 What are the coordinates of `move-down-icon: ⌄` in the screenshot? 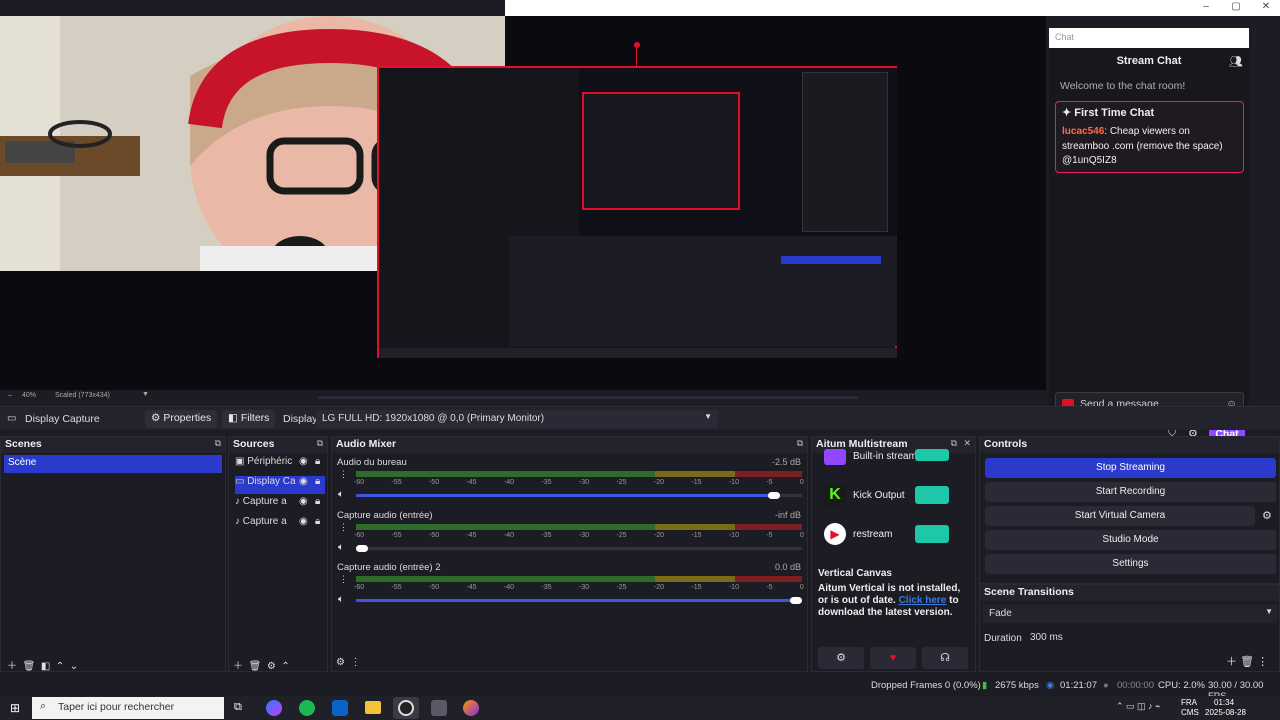 It's located at (74, 666).